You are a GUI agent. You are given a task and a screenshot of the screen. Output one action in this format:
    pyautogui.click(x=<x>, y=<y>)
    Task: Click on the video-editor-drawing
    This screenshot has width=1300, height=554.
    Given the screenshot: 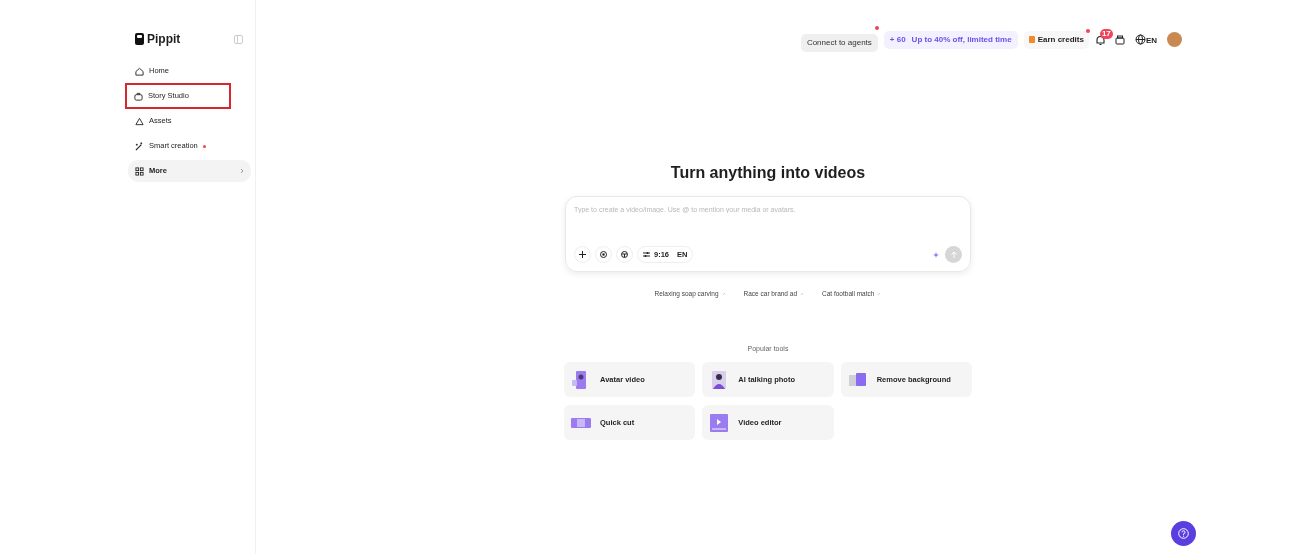 What is the action you would take?
    pyautogui.click(x=719, y=422)
    